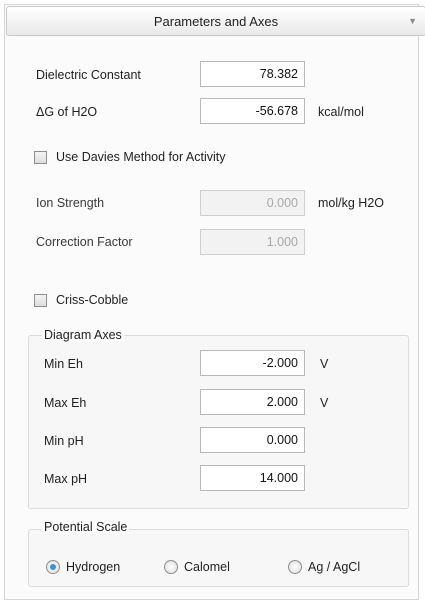 The width and height of the screenshot is (425, 604). Describe the element at coordinates (334, 567) in the screenshot. I see `ag-agcl-label: Ag / AgCl` at that location.